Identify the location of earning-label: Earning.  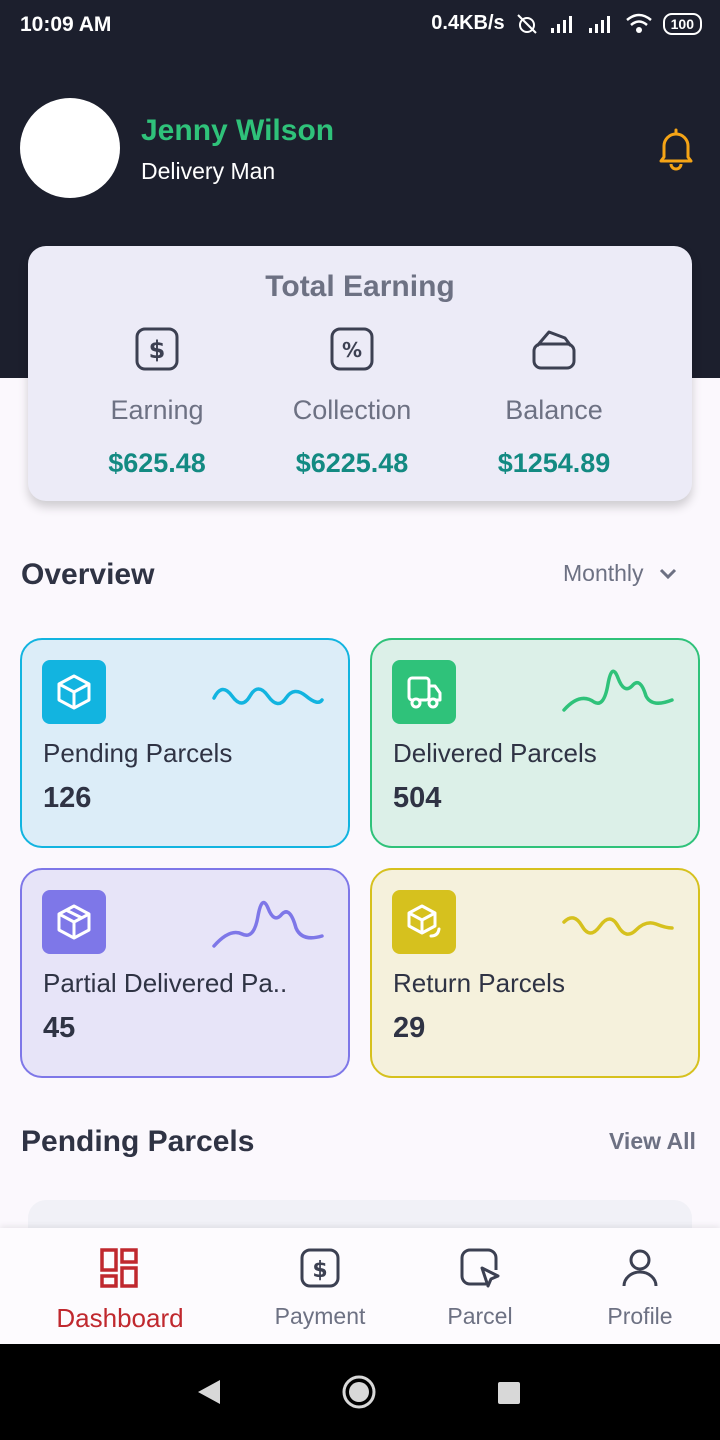
(157, 410).